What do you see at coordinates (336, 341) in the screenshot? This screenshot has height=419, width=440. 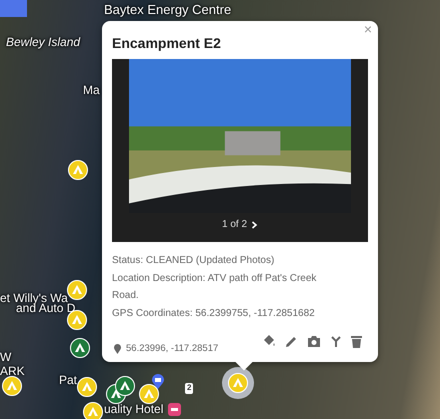 I see `fork-icon` at bounding box center [336, 341].